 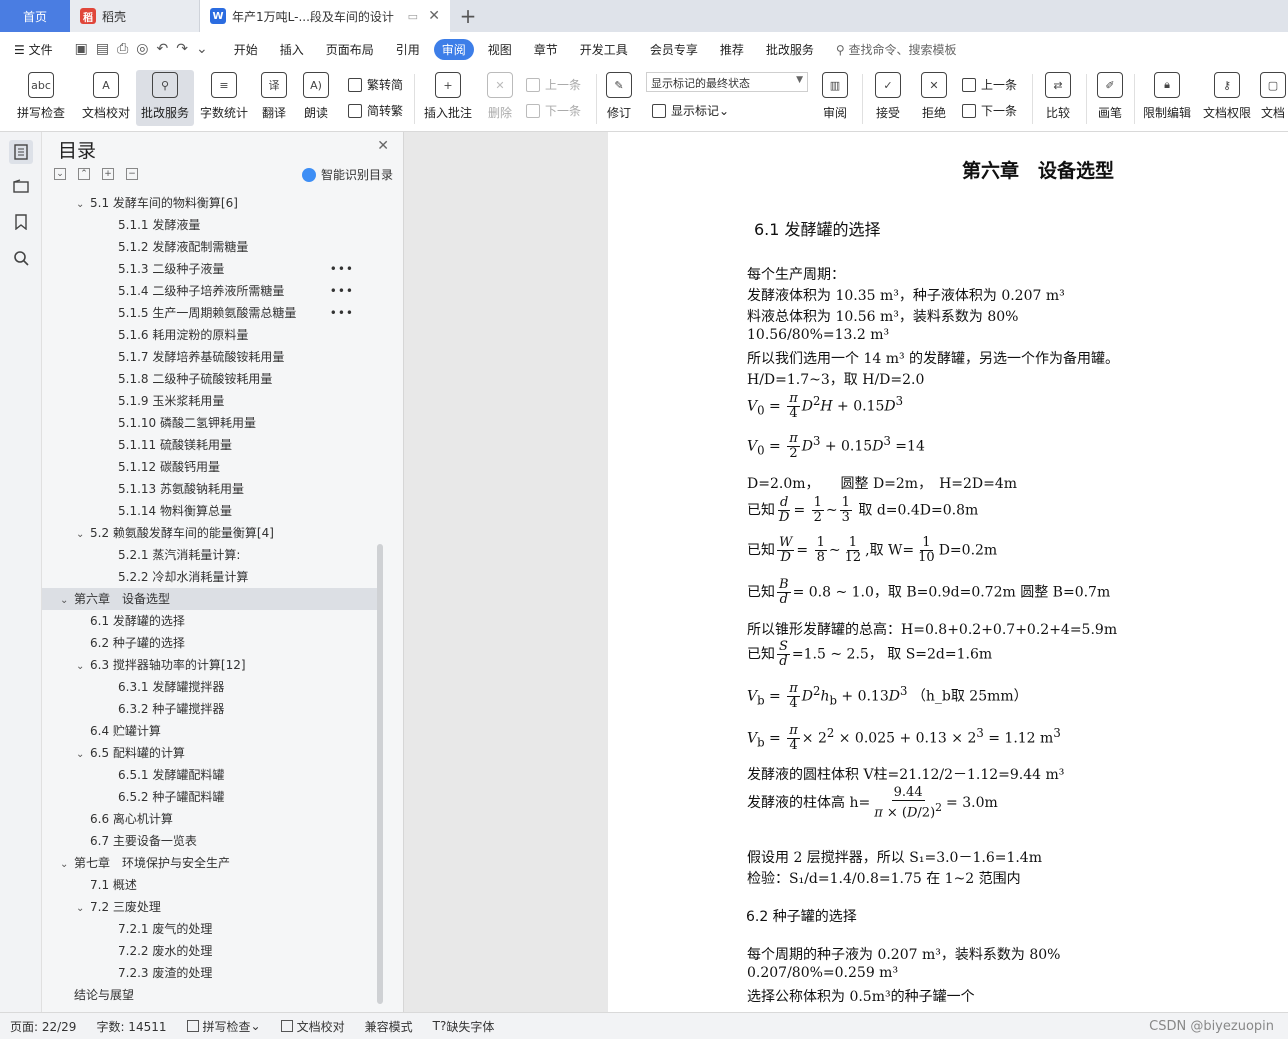 I want to click on toc-item: 5.1.12 碳酸钙用量, so click(x=212, y=467).